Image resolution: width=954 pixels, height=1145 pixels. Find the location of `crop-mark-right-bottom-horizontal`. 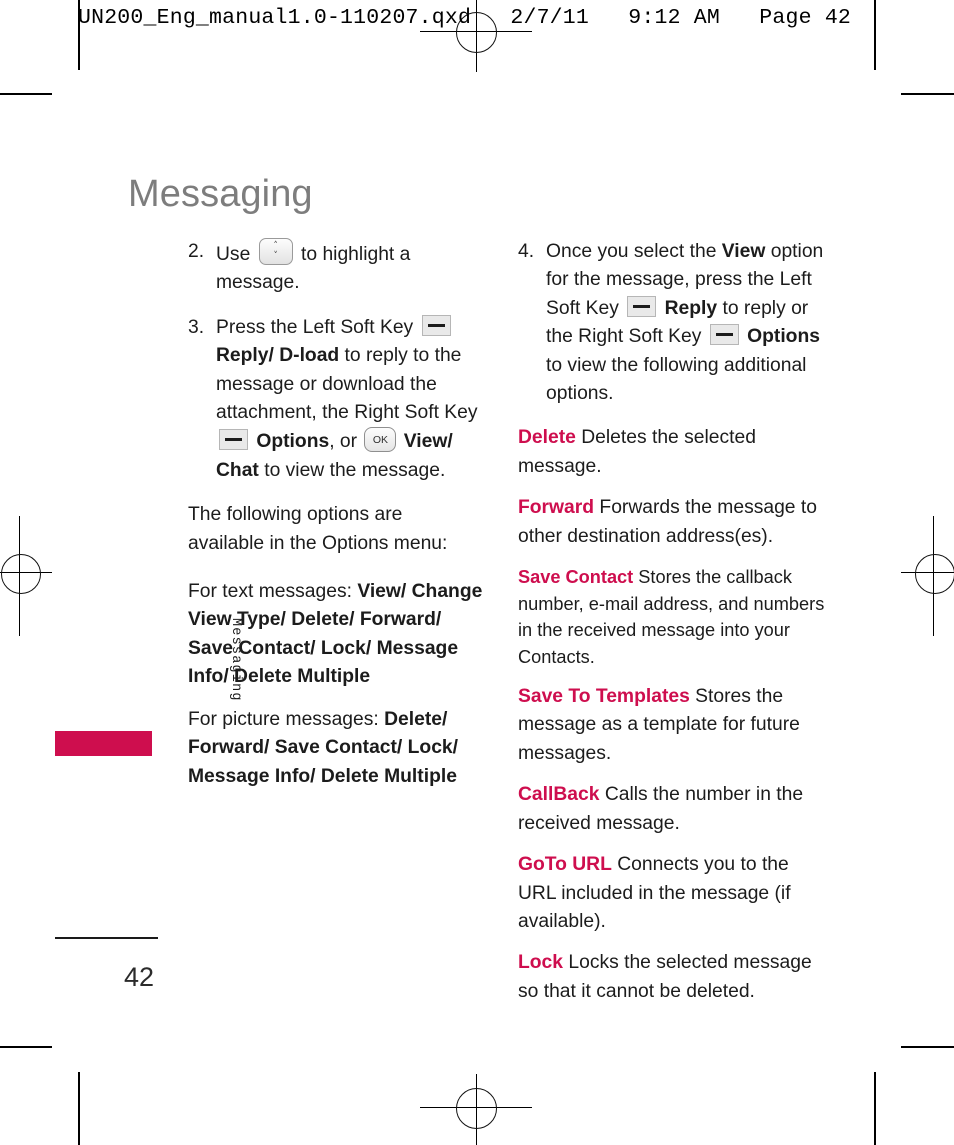

crop-mark-right-bottom-horizontal is located at coordinates (927, 1047).